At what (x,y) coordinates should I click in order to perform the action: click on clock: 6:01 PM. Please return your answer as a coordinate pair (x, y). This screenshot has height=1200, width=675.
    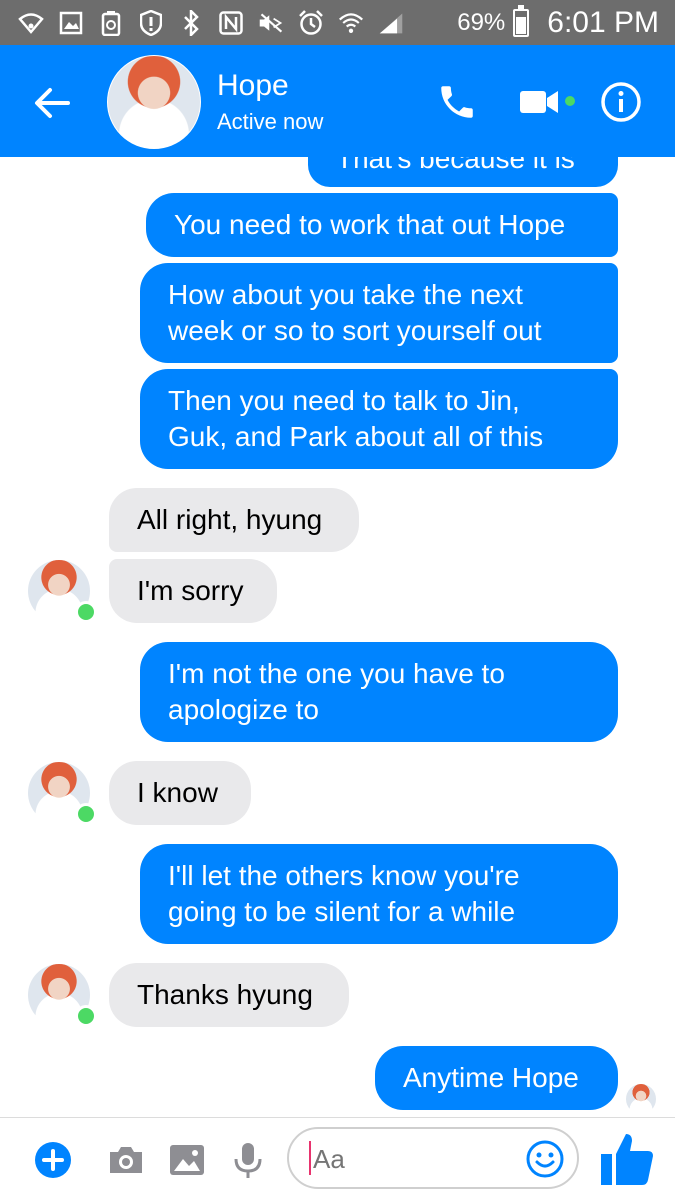
    Looking at the image, I should click on (603, 22).